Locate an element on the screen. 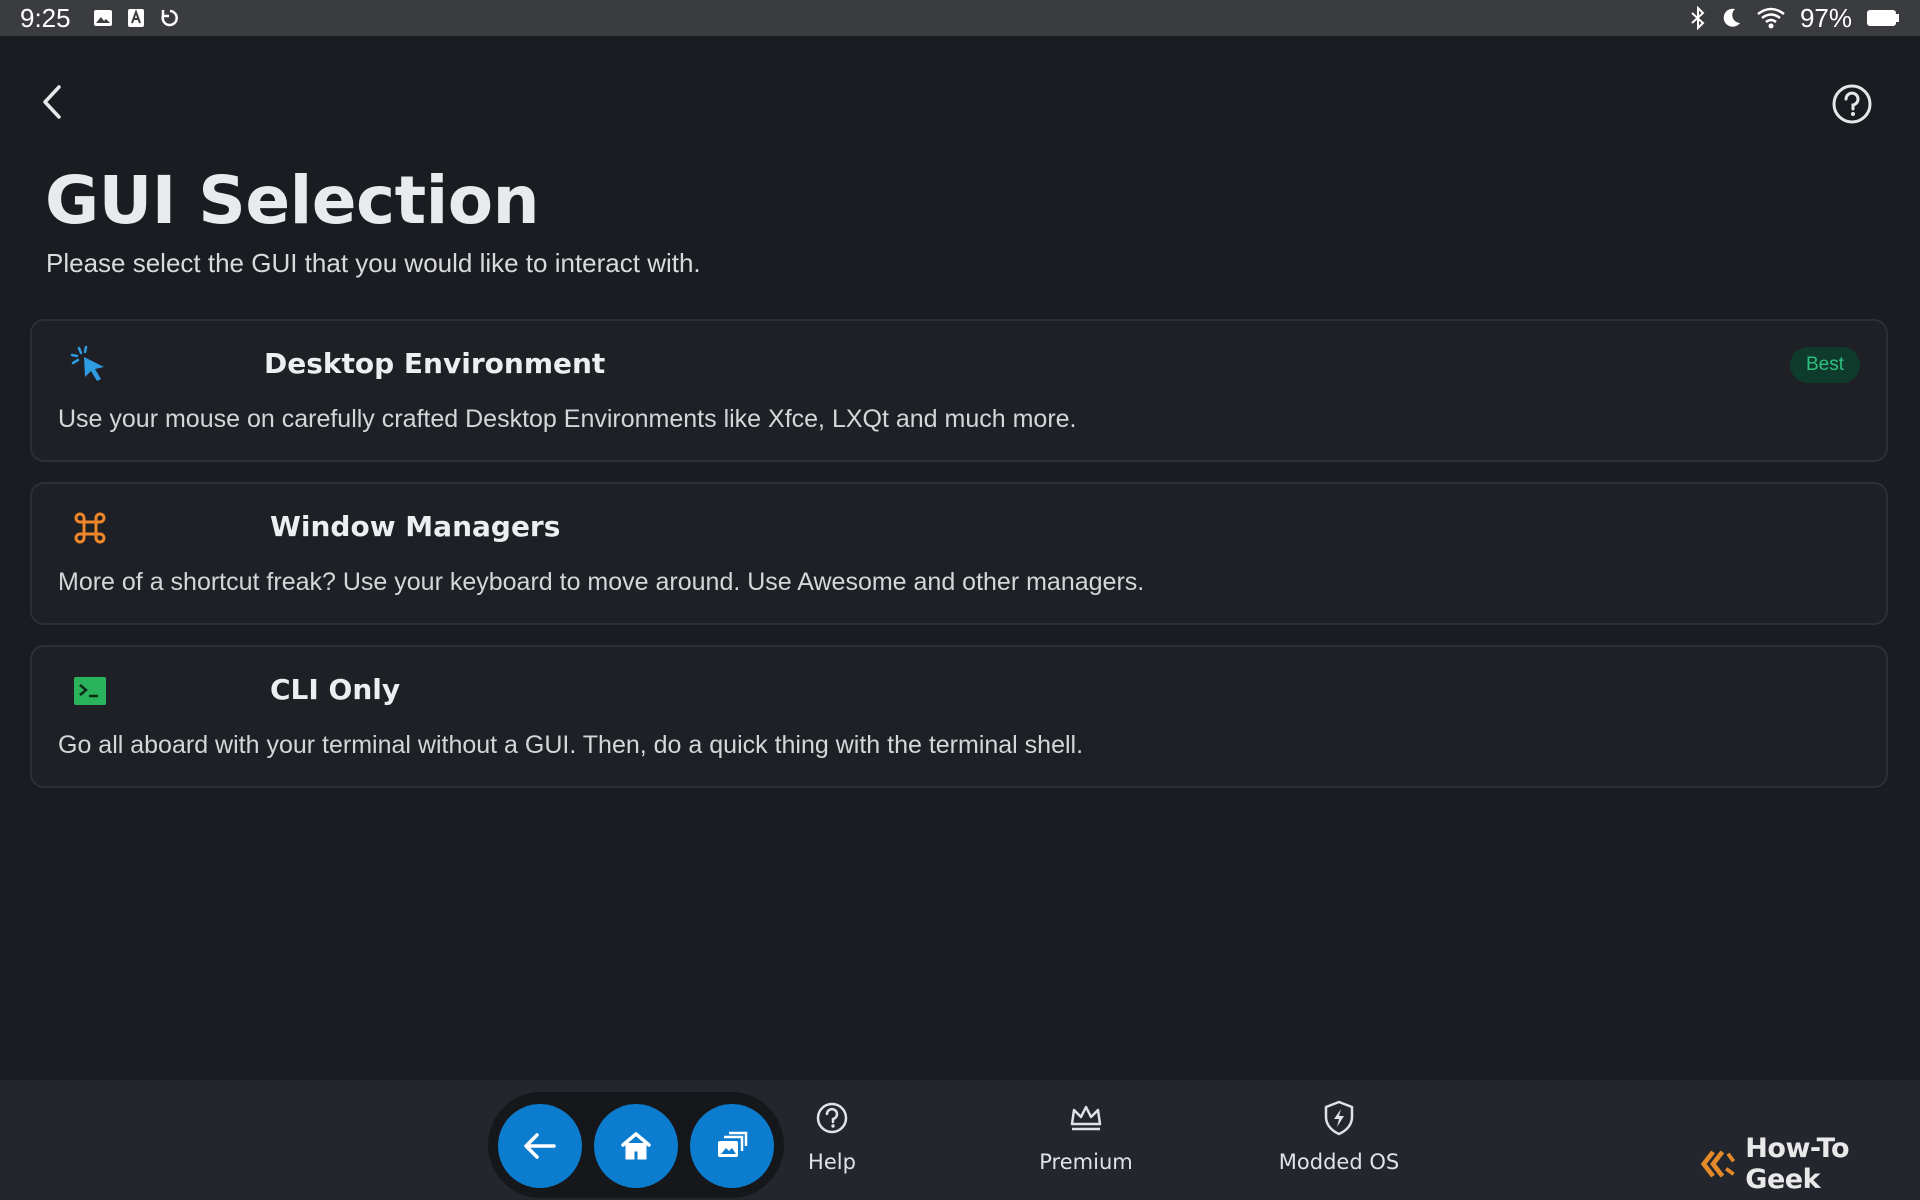 This screenshot has width=1920, height=1200. shield-bolt-icon is located at coordinates (1339, 1118).